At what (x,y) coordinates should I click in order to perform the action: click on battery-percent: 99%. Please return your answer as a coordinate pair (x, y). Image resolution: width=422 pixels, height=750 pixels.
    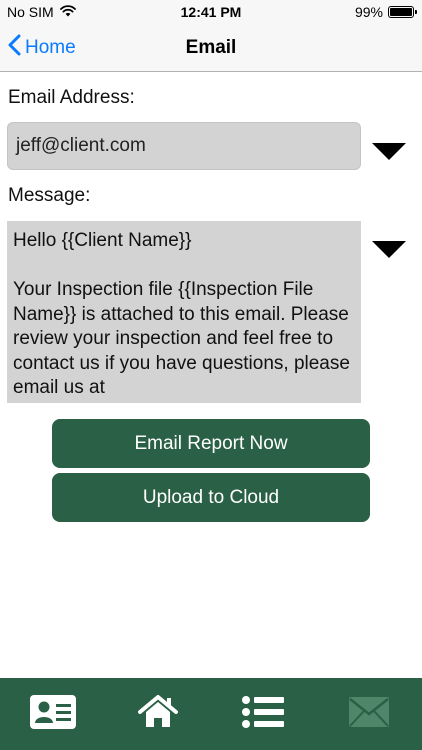
    Looking at the image, I should click on (368, 12).